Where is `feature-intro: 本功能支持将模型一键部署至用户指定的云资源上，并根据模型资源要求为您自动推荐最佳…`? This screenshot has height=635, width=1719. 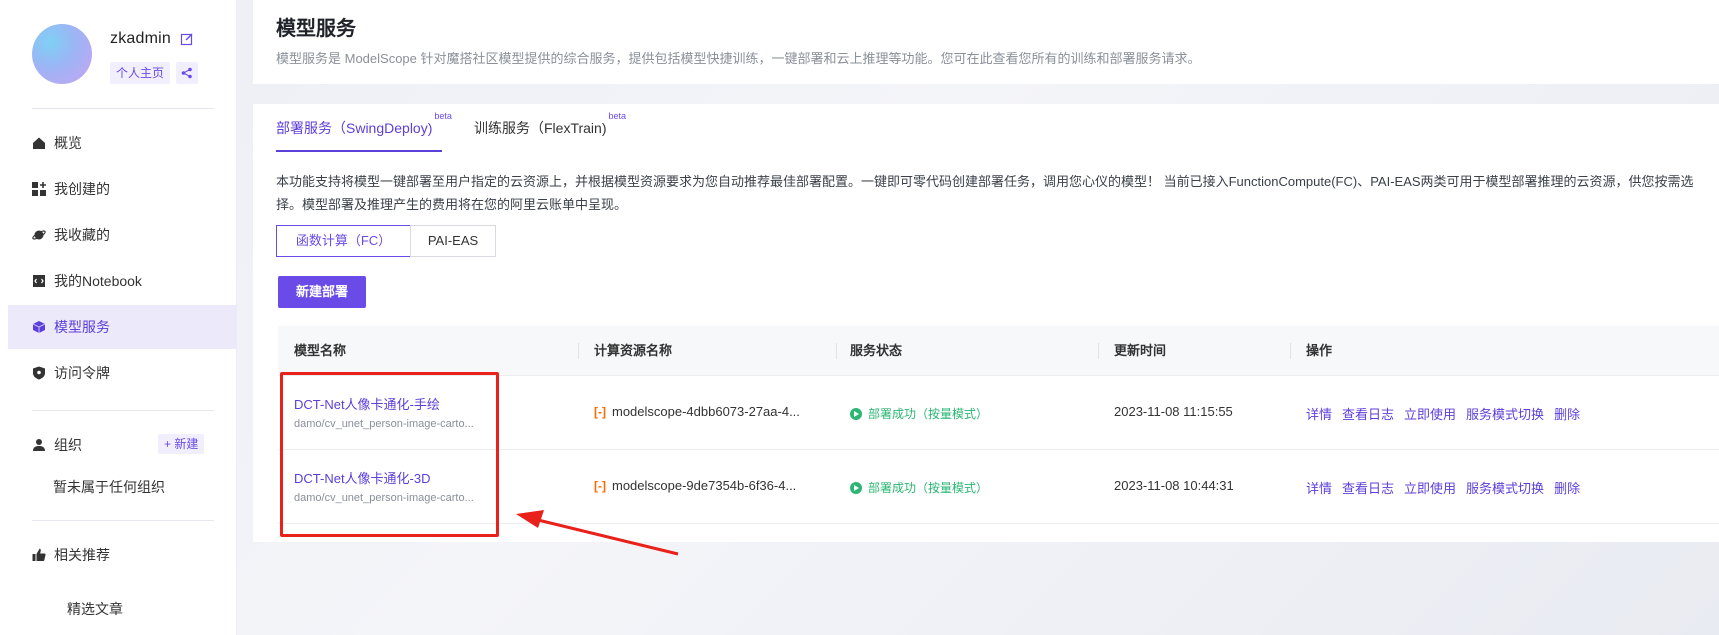 feature-intro: 本功能支持将模型一键部署至用户指定的云资源上，并根据模型资源要求为您自动推荐最佳… is located at coordinates (985, 193).